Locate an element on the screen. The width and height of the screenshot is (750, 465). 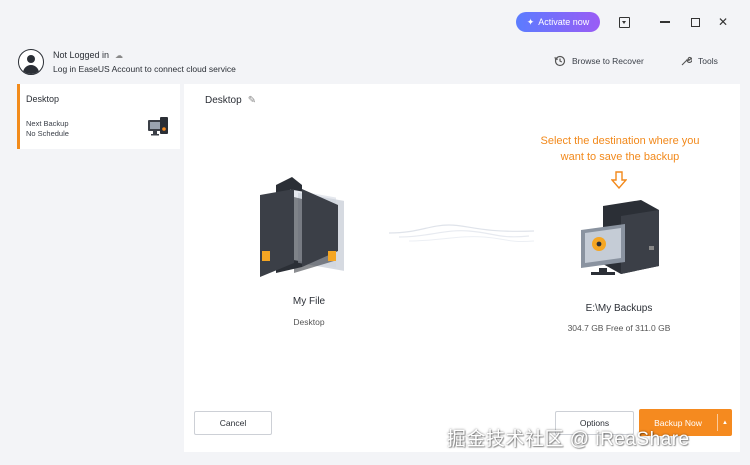
backup-title: Desktop ✎ is located at coordinates (230, 100).